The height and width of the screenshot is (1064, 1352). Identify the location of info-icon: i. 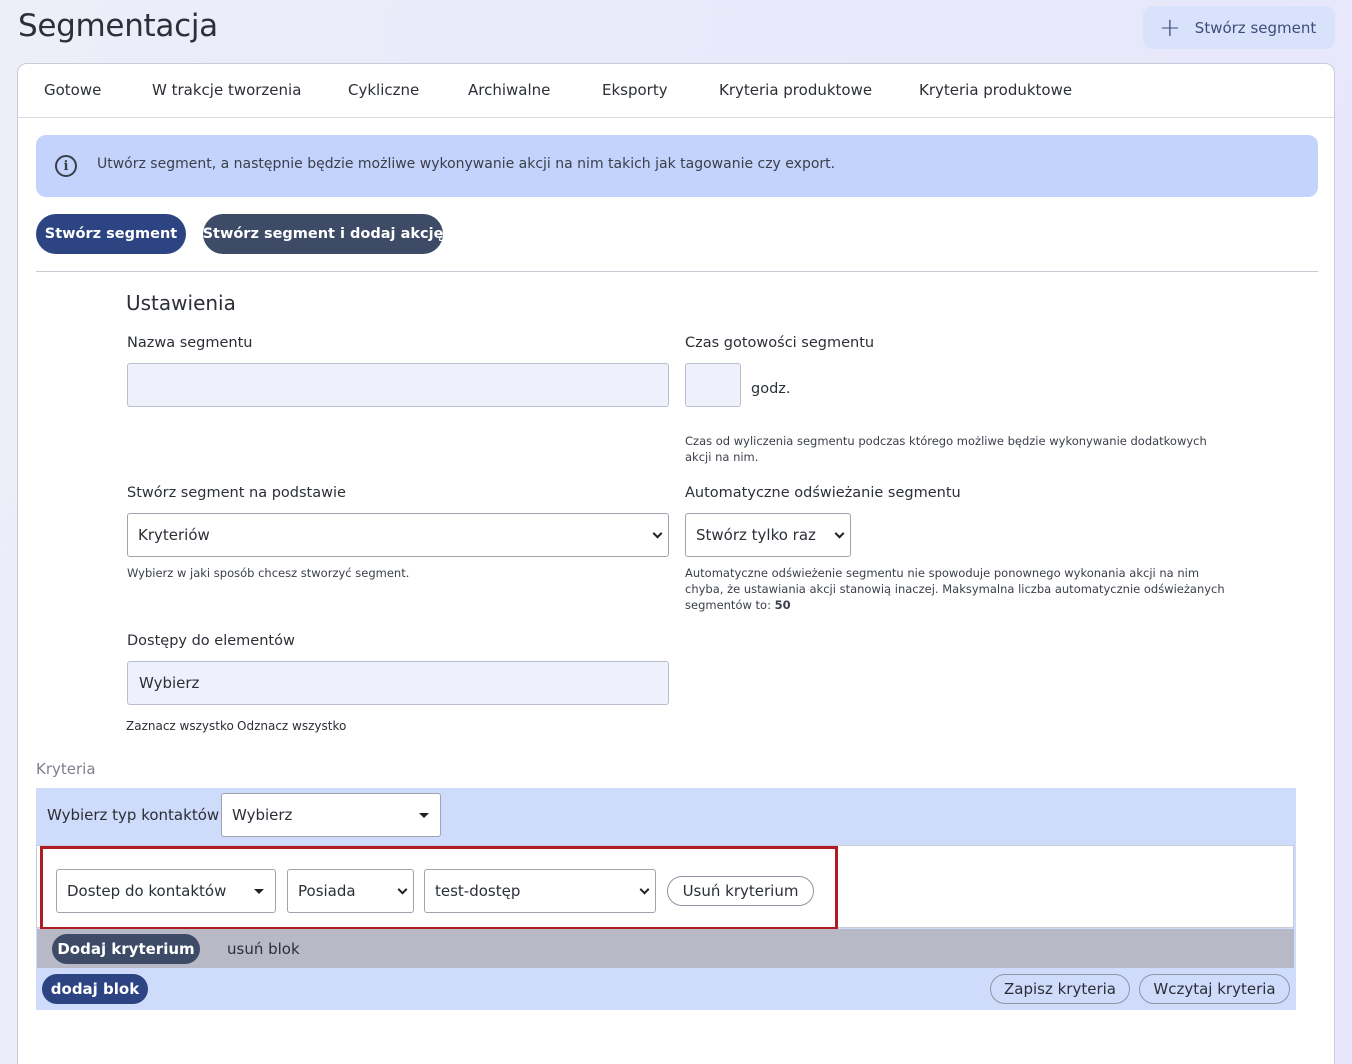
(66, 166).